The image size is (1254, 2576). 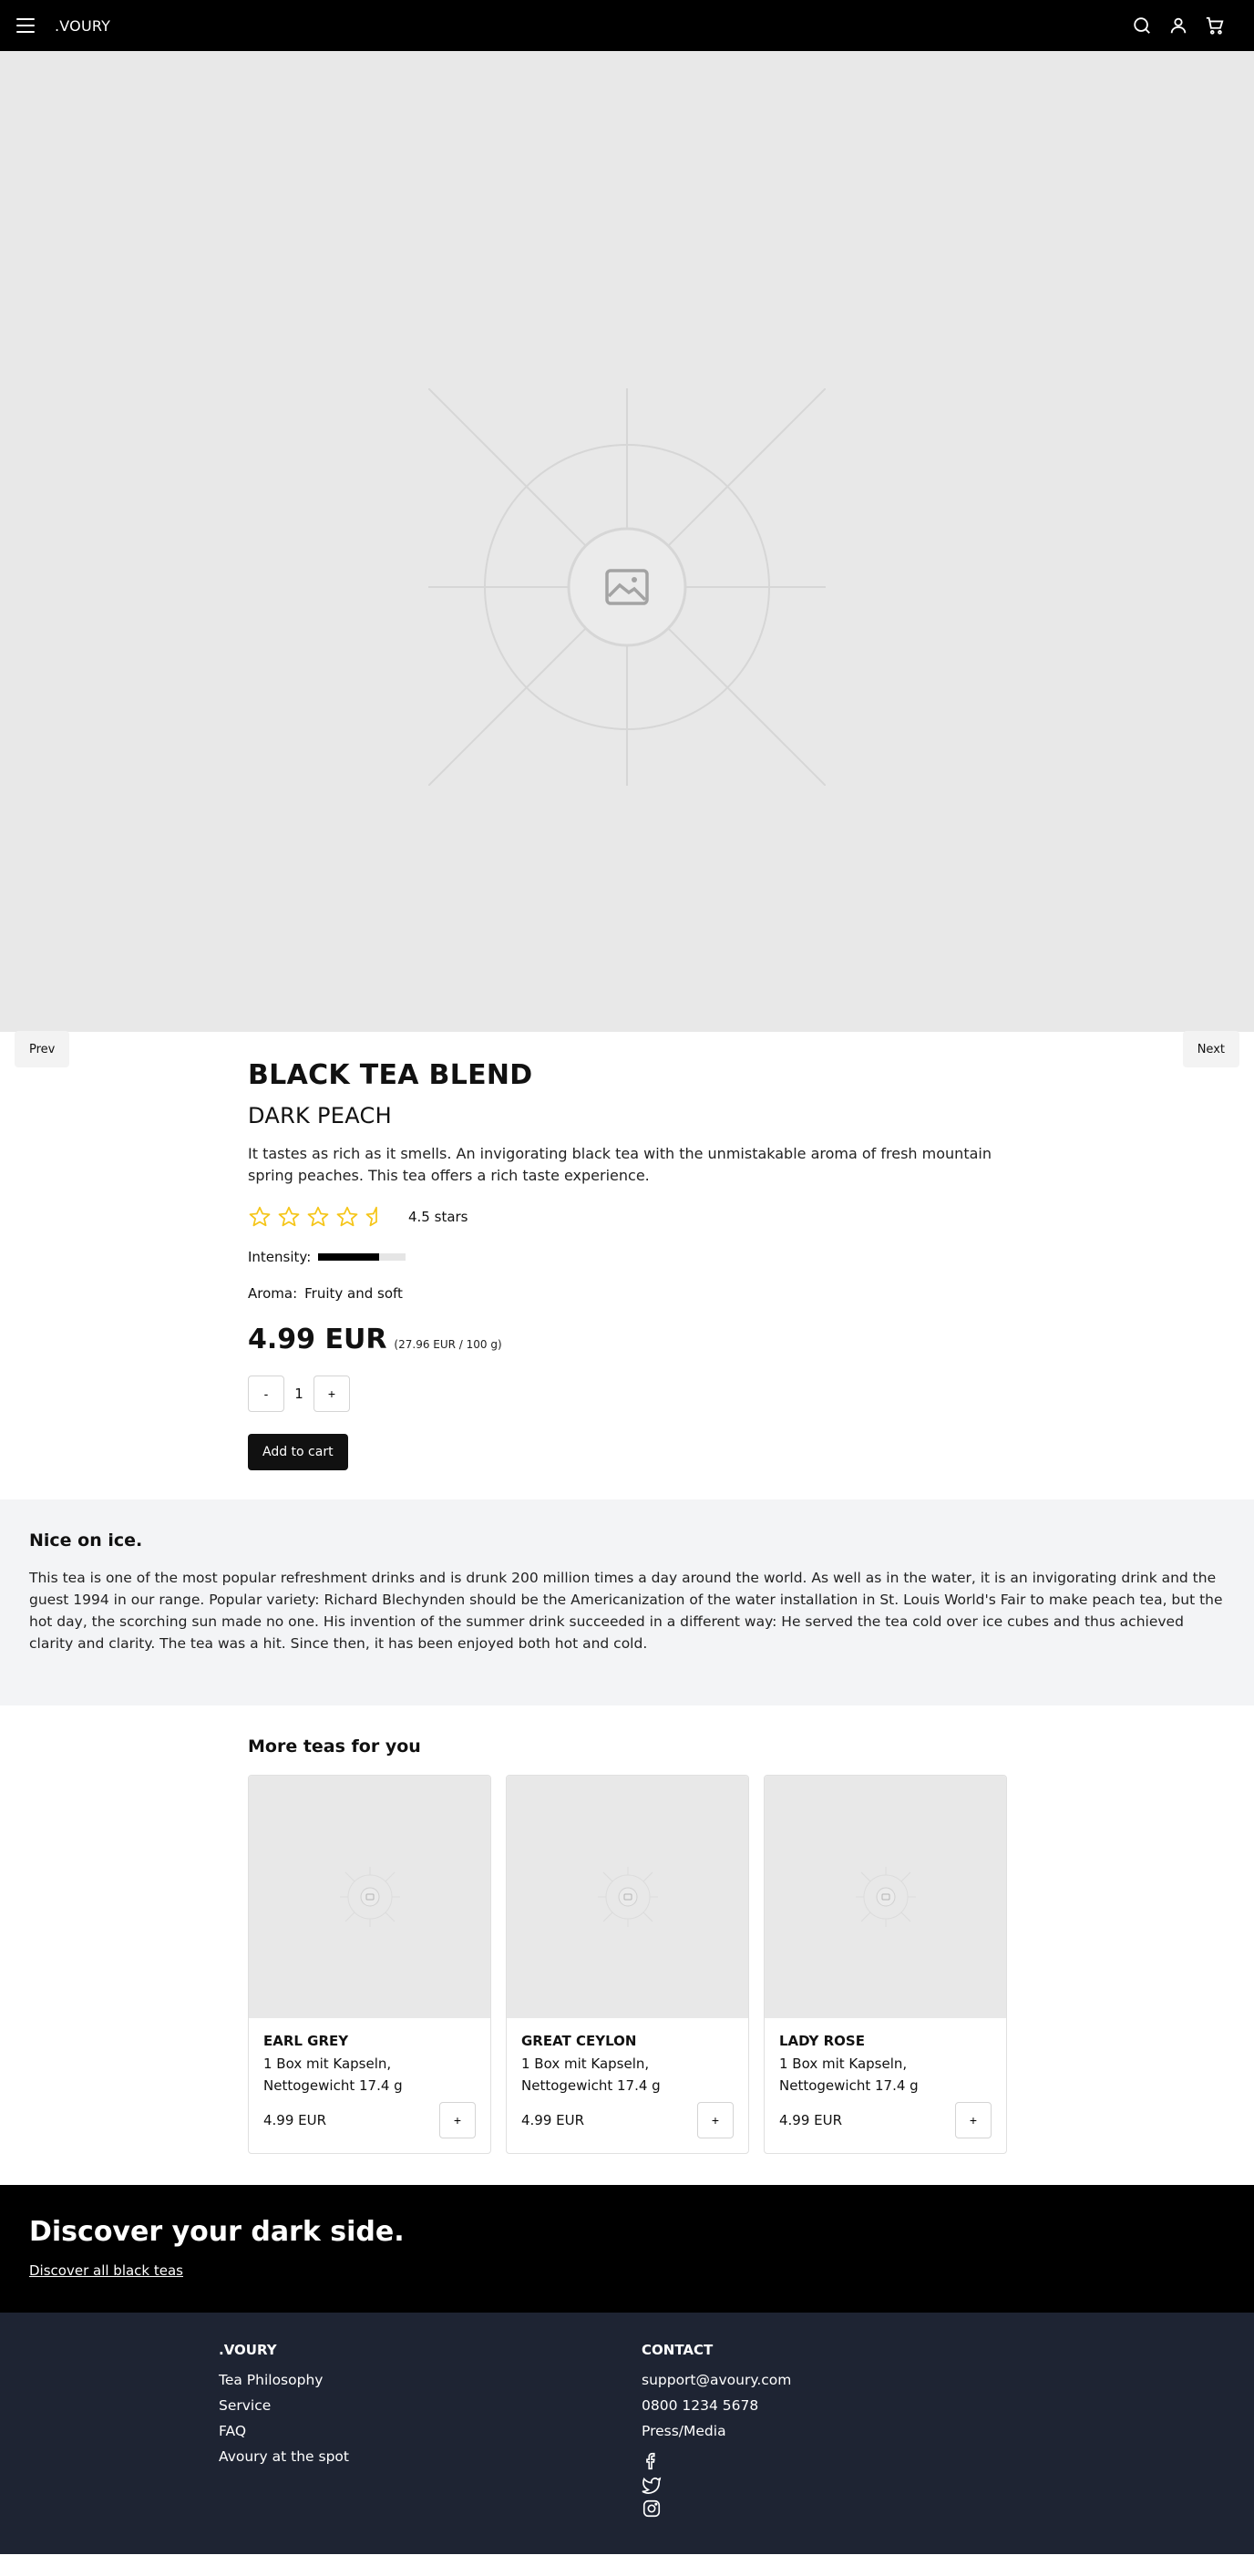 I want to click on product-price: 4.99 EUR, so click(x=317, y=1339).